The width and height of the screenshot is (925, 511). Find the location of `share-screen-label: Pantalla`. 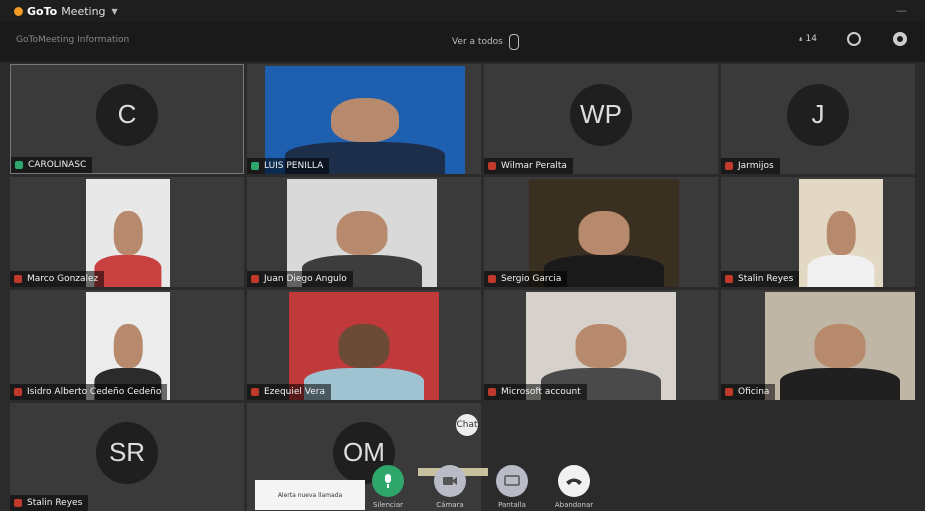

share-screen-label: Pantalla is located at coordinates (512, 505).